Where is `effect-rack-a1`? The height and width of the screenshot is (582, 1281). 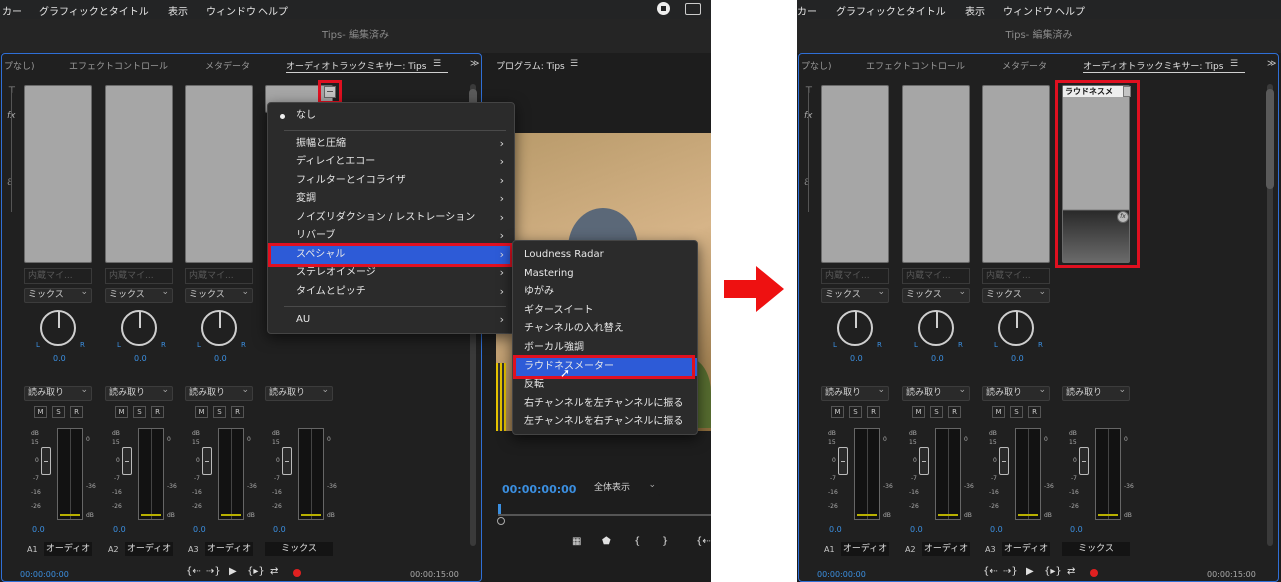
effect-rack-a1 is located at coordinates (58, 174).